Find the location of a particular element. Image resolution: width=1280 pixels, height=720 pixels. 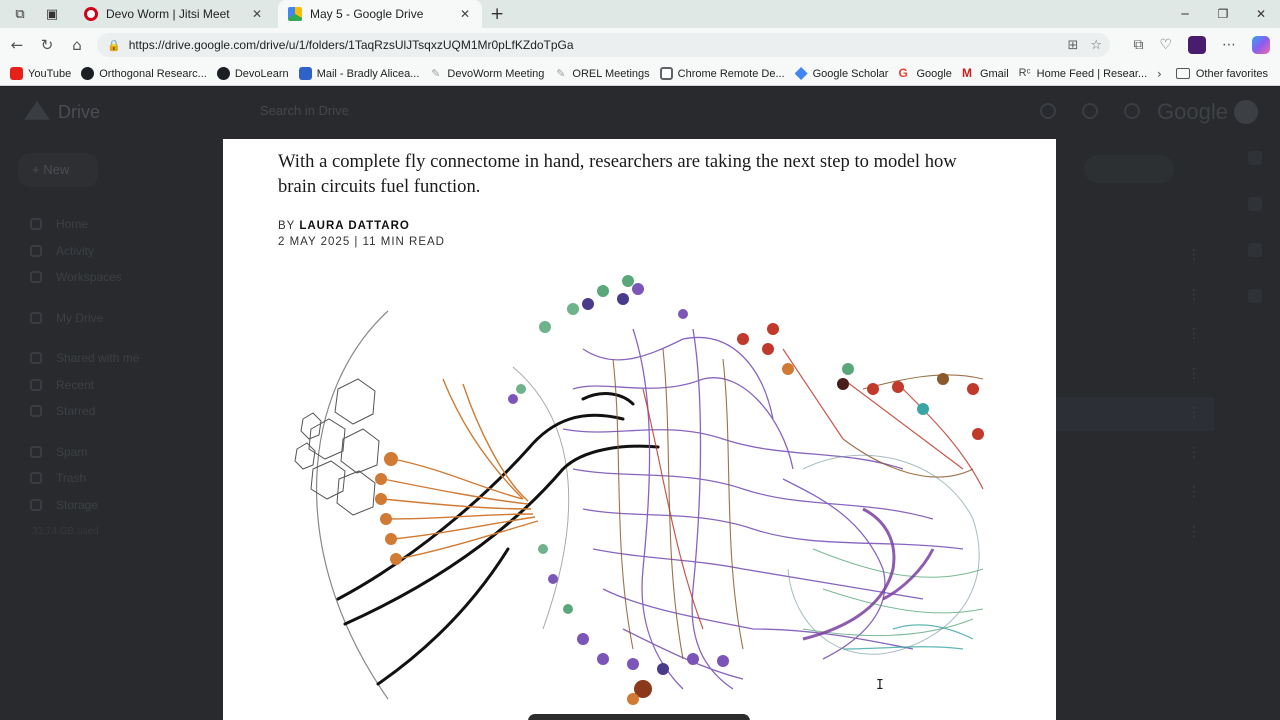

bookmark-google: G Google is located at coordinates (924, 73).